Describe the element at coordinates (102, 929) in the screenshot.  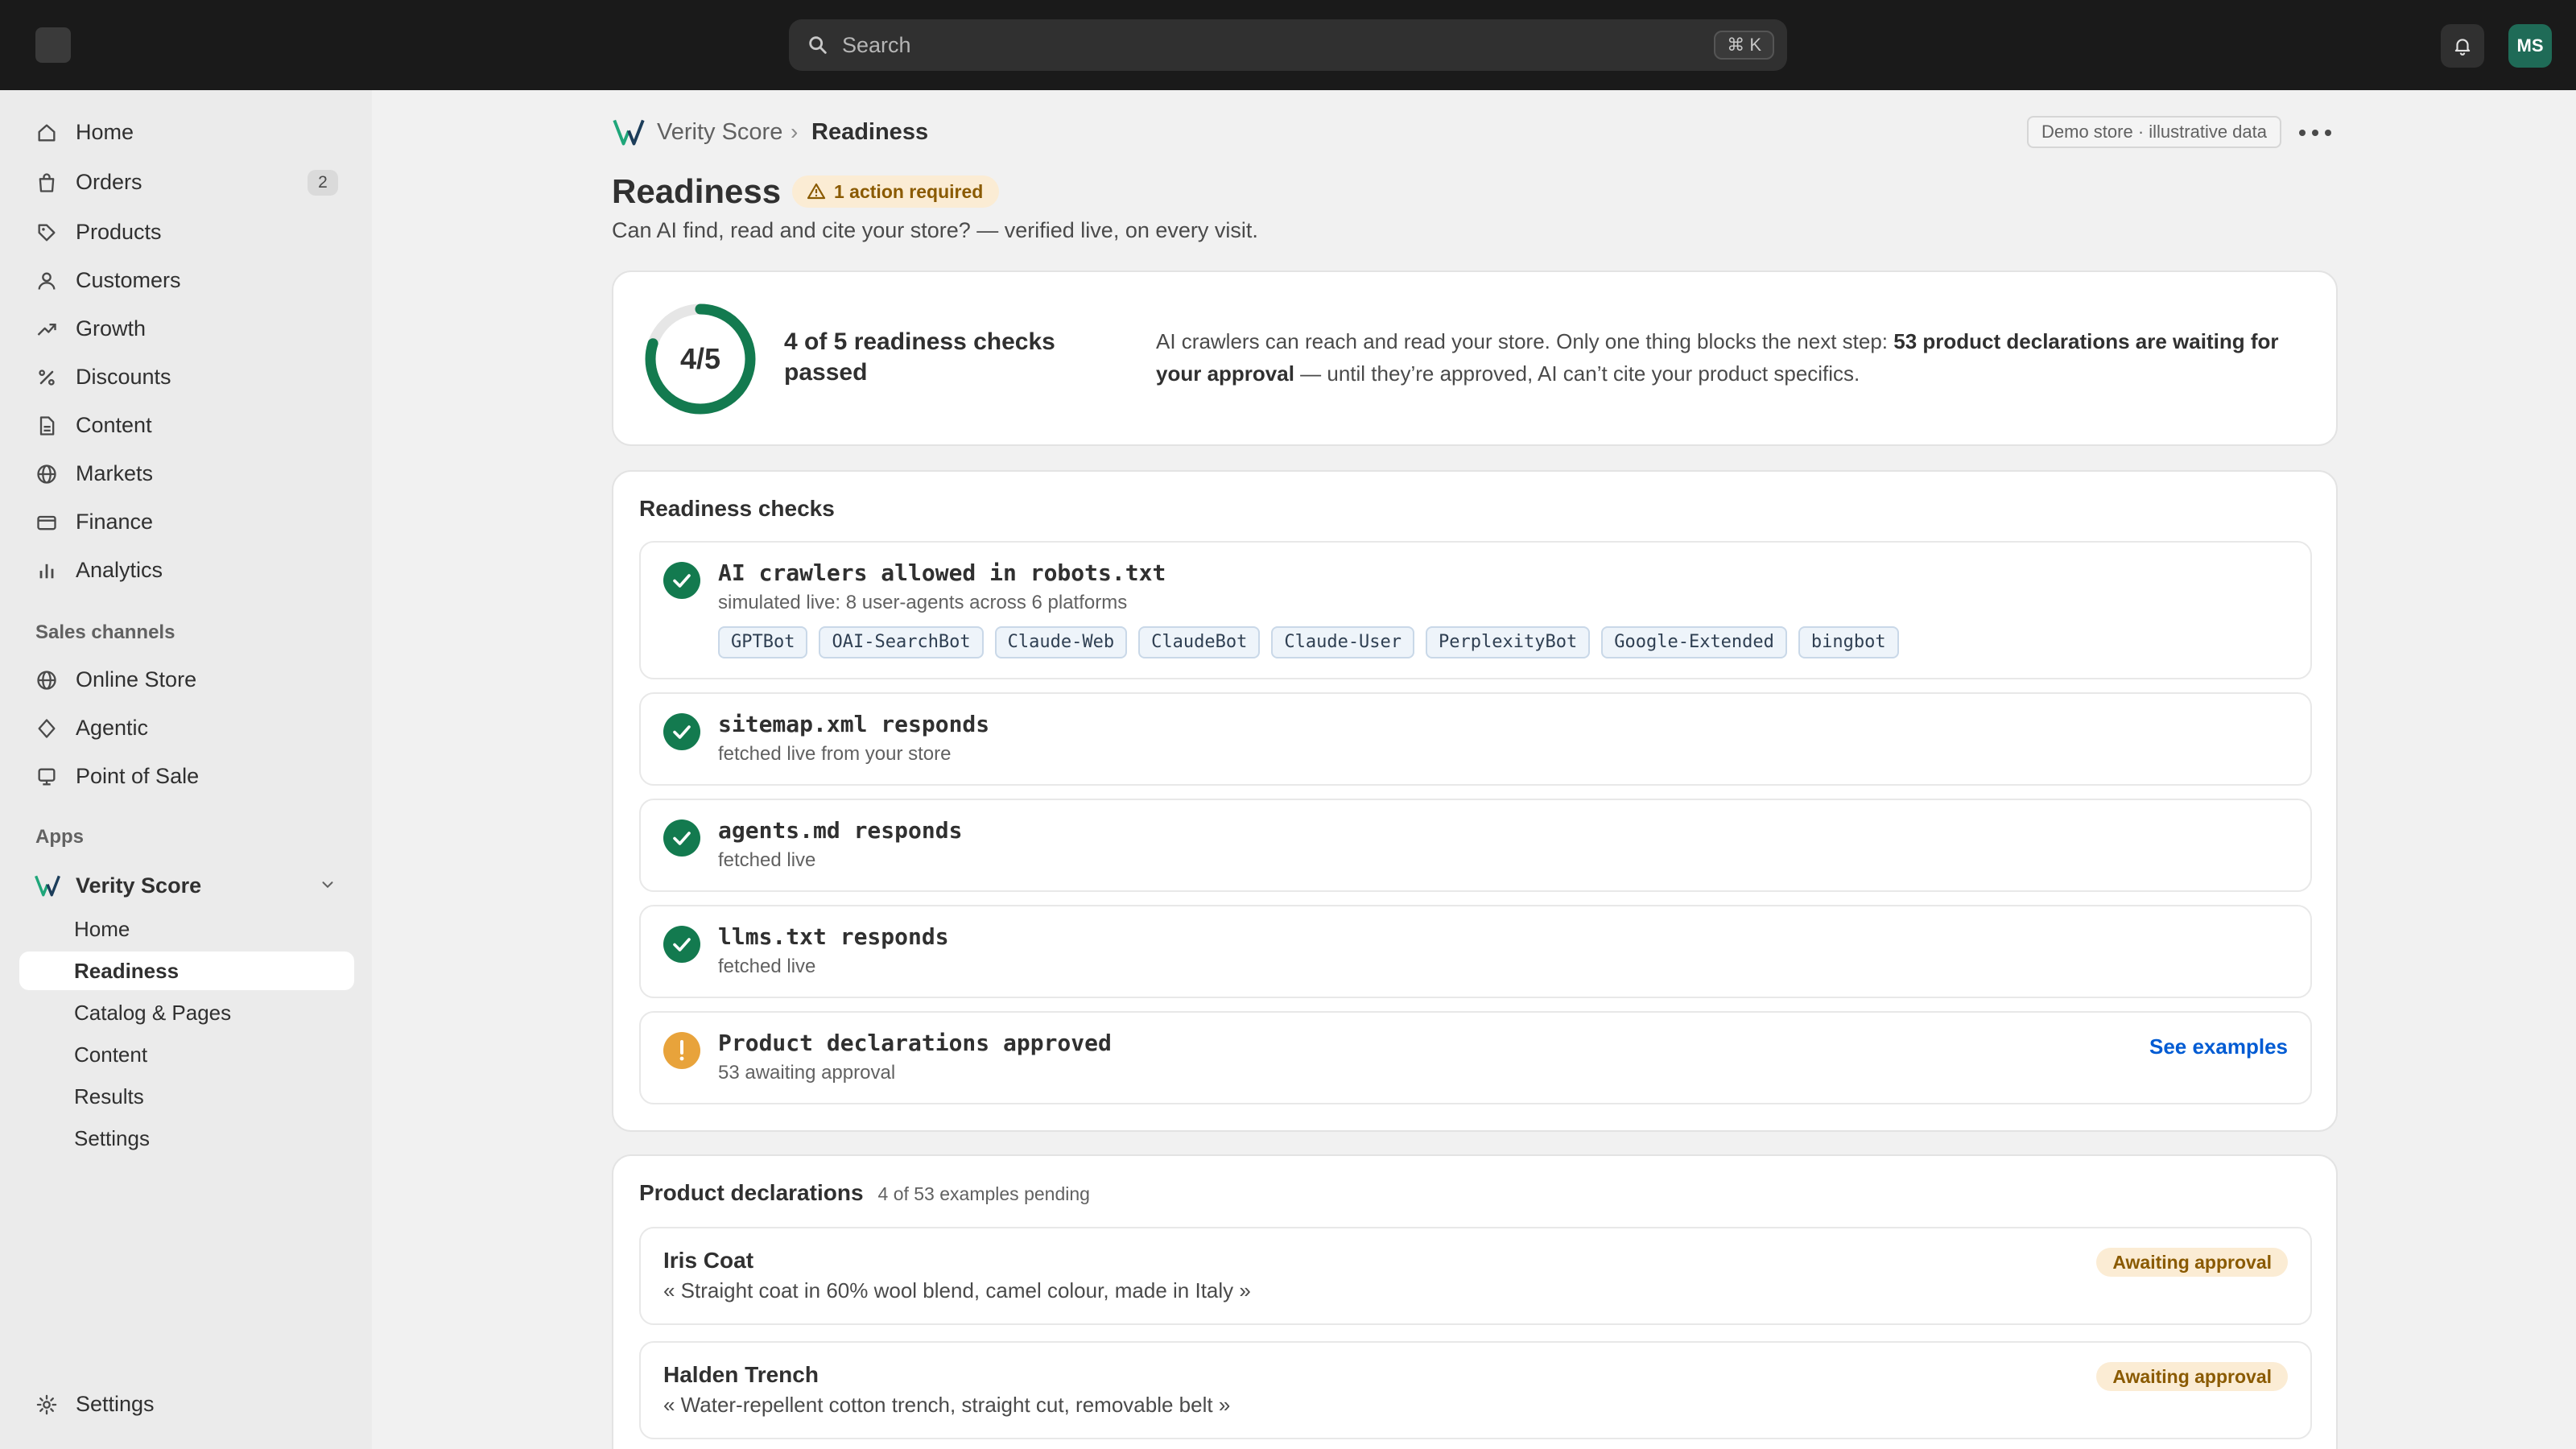
I see `app-subitem-label: Home` at that location.